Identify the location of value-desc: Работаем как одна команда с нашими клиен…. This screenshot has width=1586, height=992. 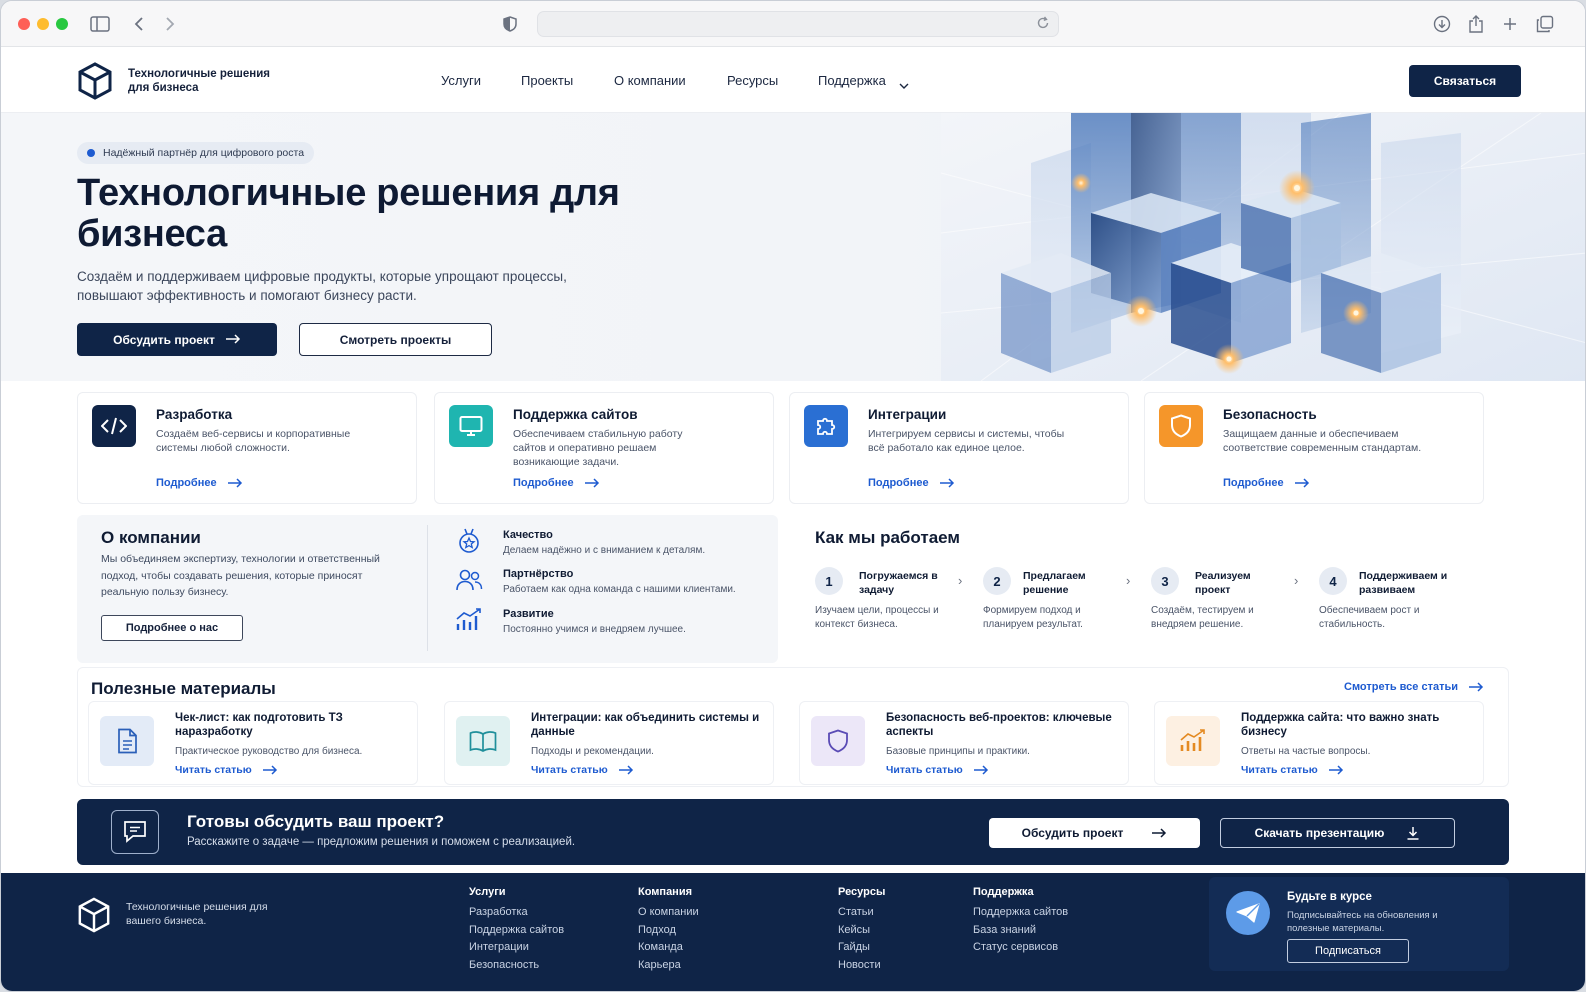
(619, 589).